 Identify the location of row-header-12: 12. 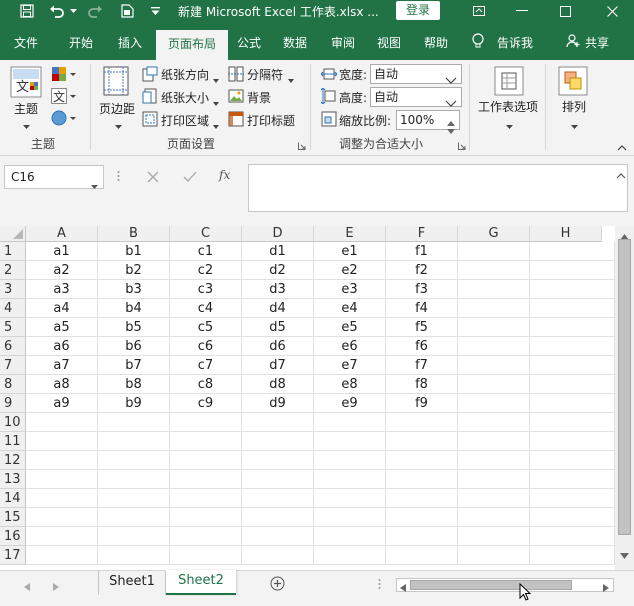
(13, 460).